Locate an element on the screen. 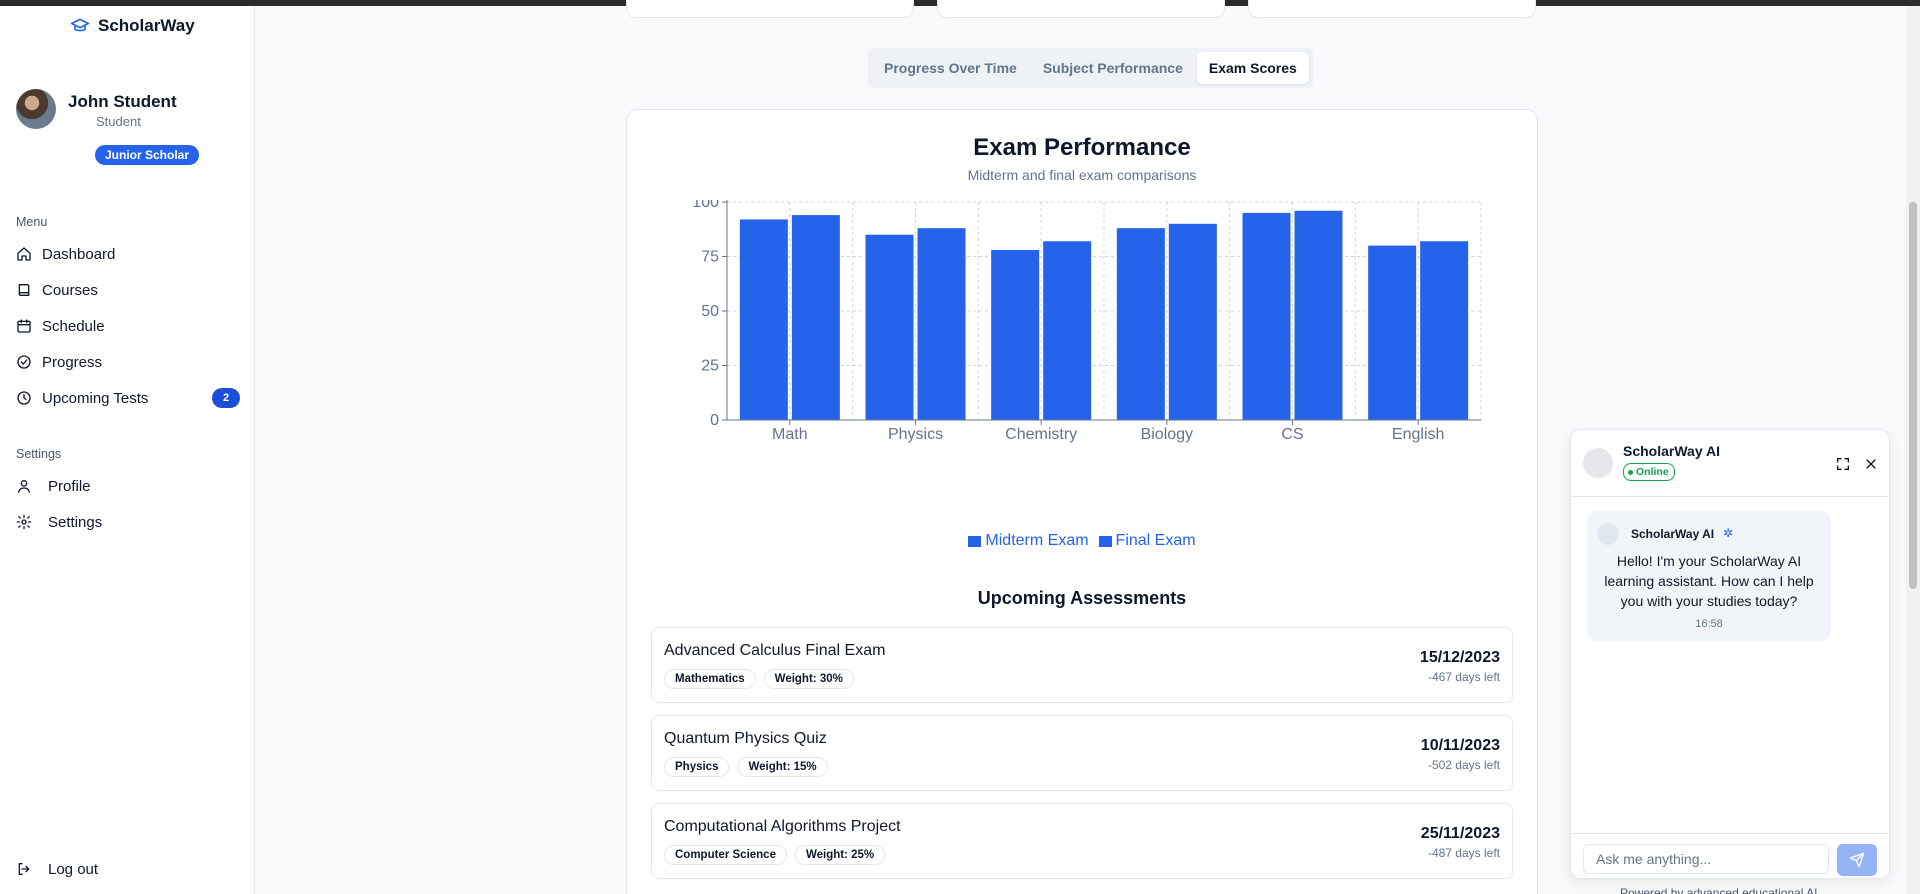 Image resolution: width=1920 pixels, height=894 pixels. tab-exam-scores: Exam Scores is located at coordinates (1252, 68).